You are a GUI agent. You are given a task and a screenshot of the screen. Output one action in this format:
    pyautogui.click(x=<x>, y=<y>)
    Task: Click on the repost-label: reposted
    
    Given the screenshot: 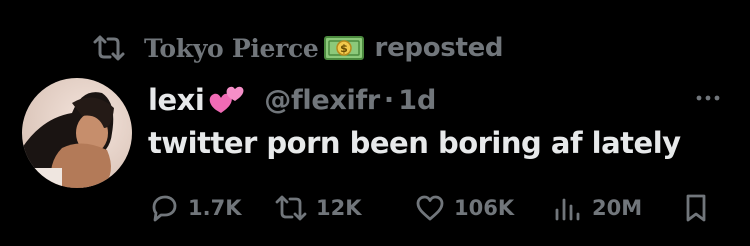 What is the action you would take?
    pyautogui.click(x=439, y=48)
    